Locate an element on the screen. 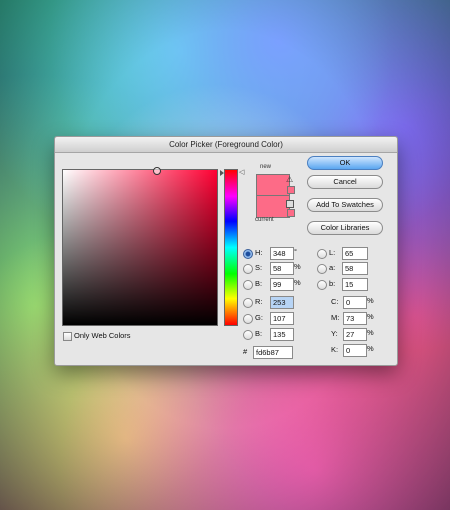 The height and width of the screenshot is (510, 450). r-label: R: is located at coordinates (259, 301).